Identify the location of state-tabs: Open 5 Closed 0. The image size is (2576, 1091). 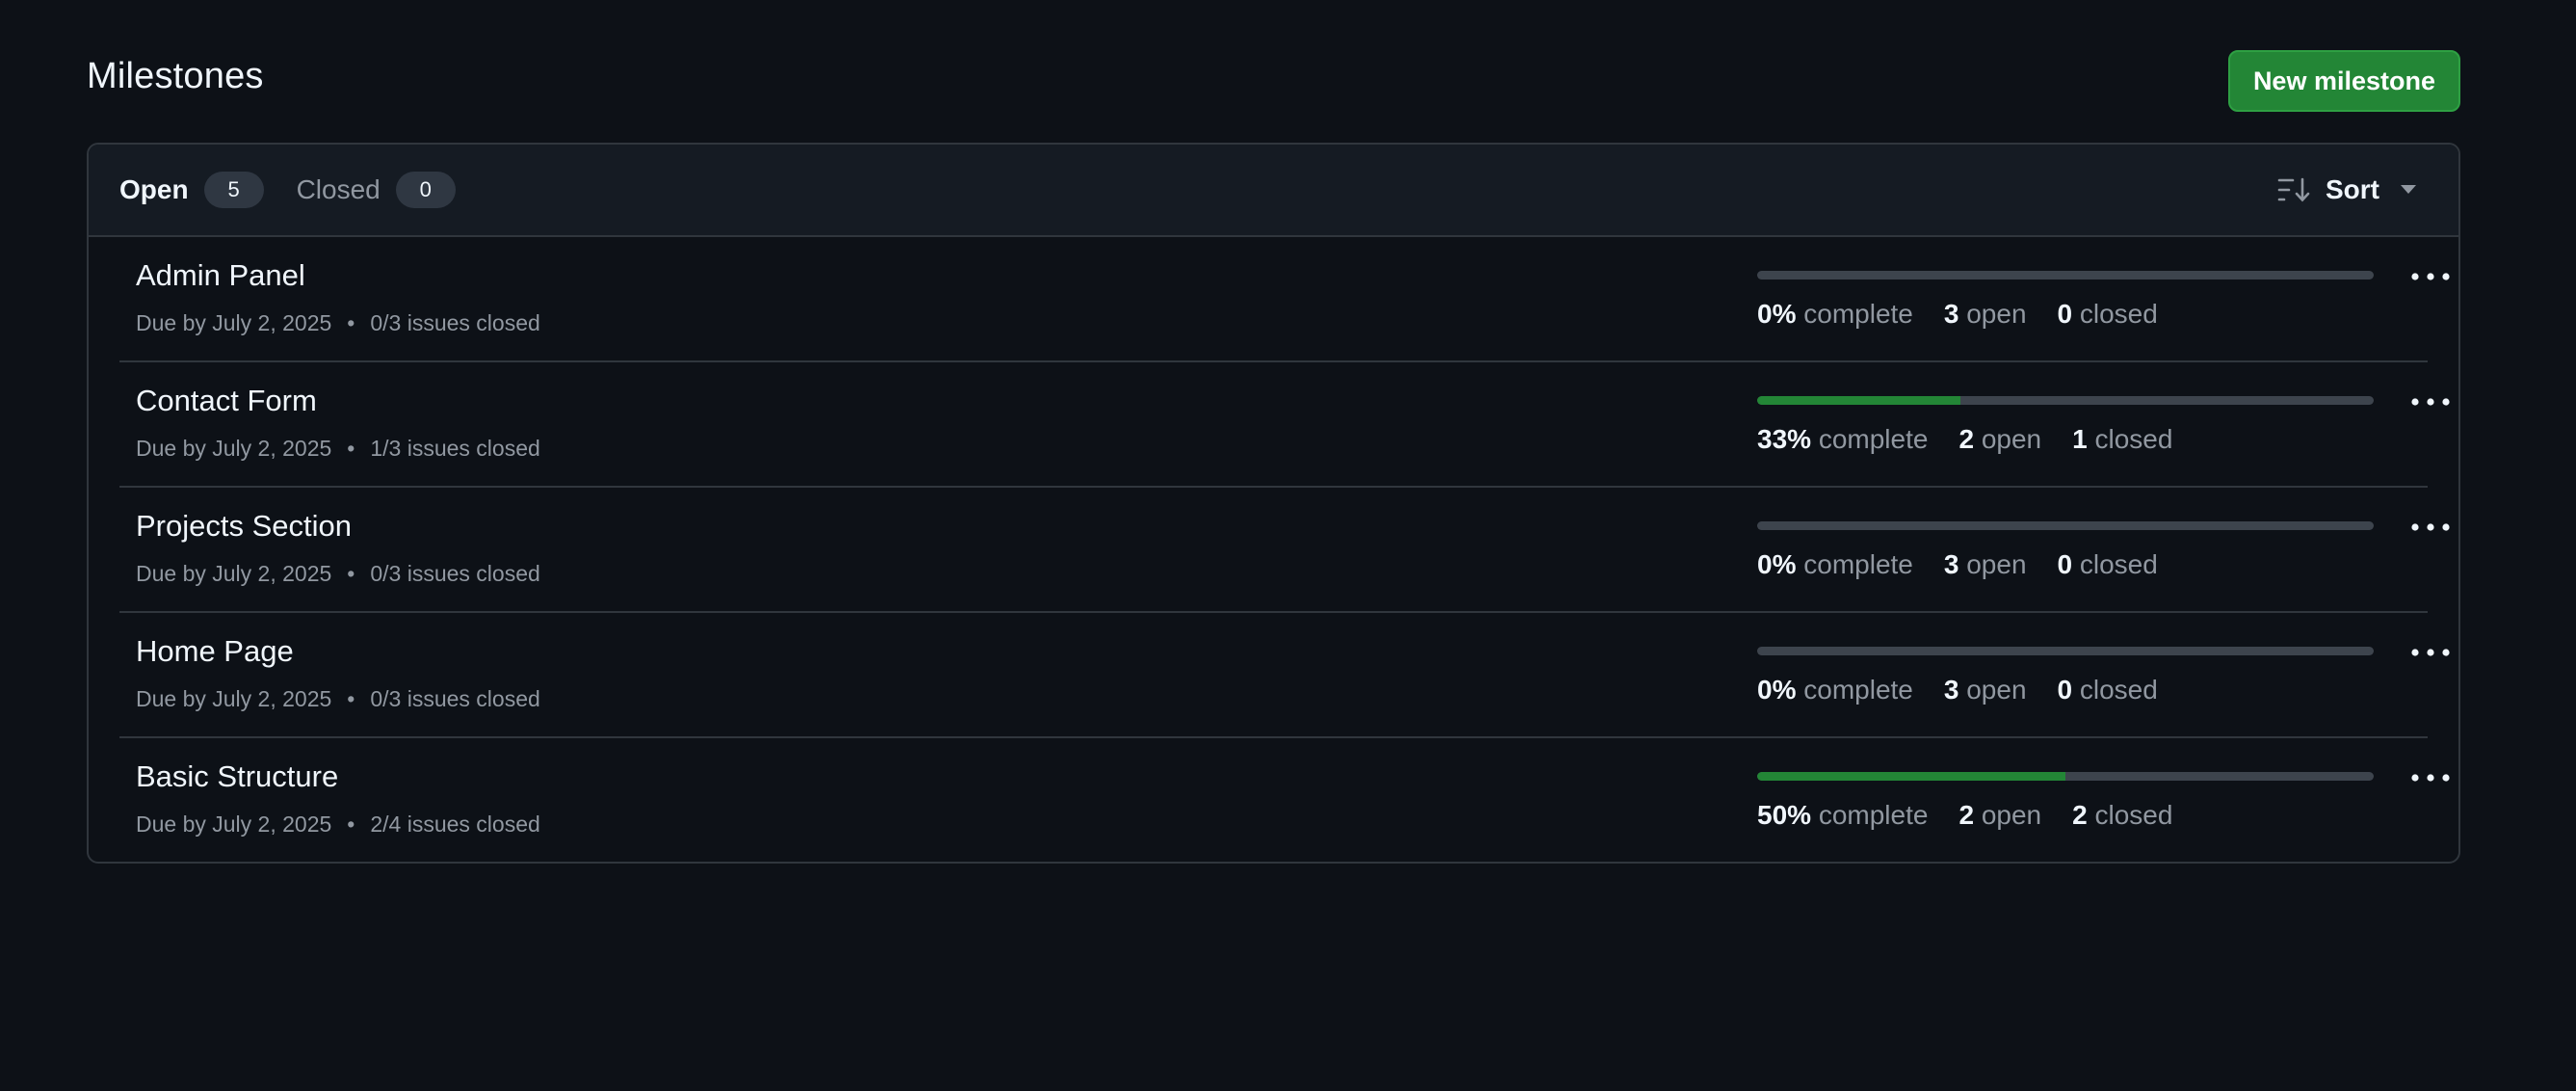
(303, 190).